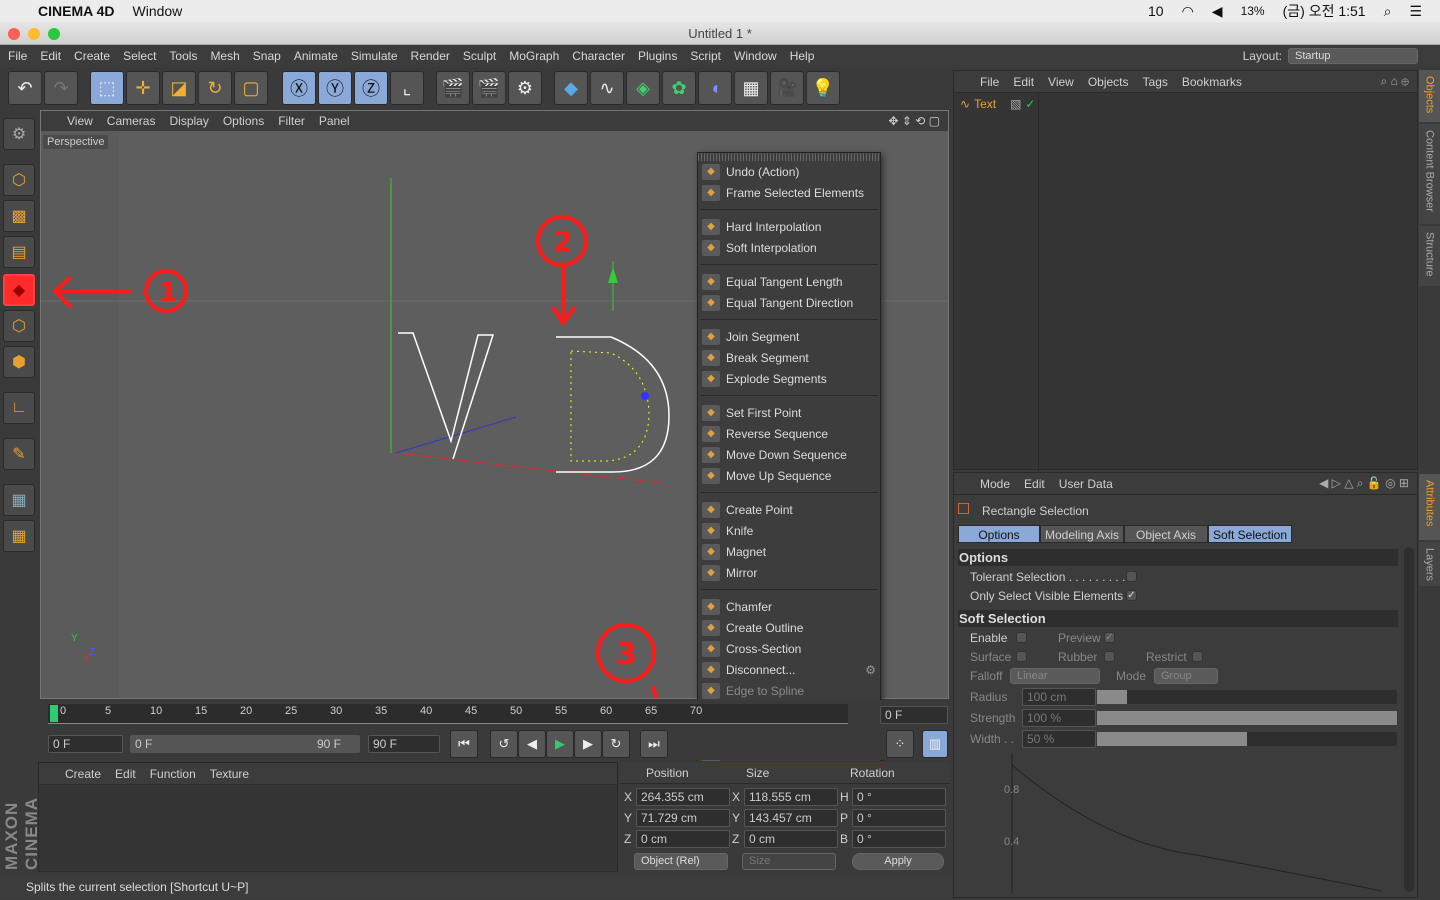 The width and height of the screenshot is (1440, 900). I want to click on timeline-ruler: 0 5 10 15 20 25 30 35 40 45 50 55 60 65 70, so click(448, 714).